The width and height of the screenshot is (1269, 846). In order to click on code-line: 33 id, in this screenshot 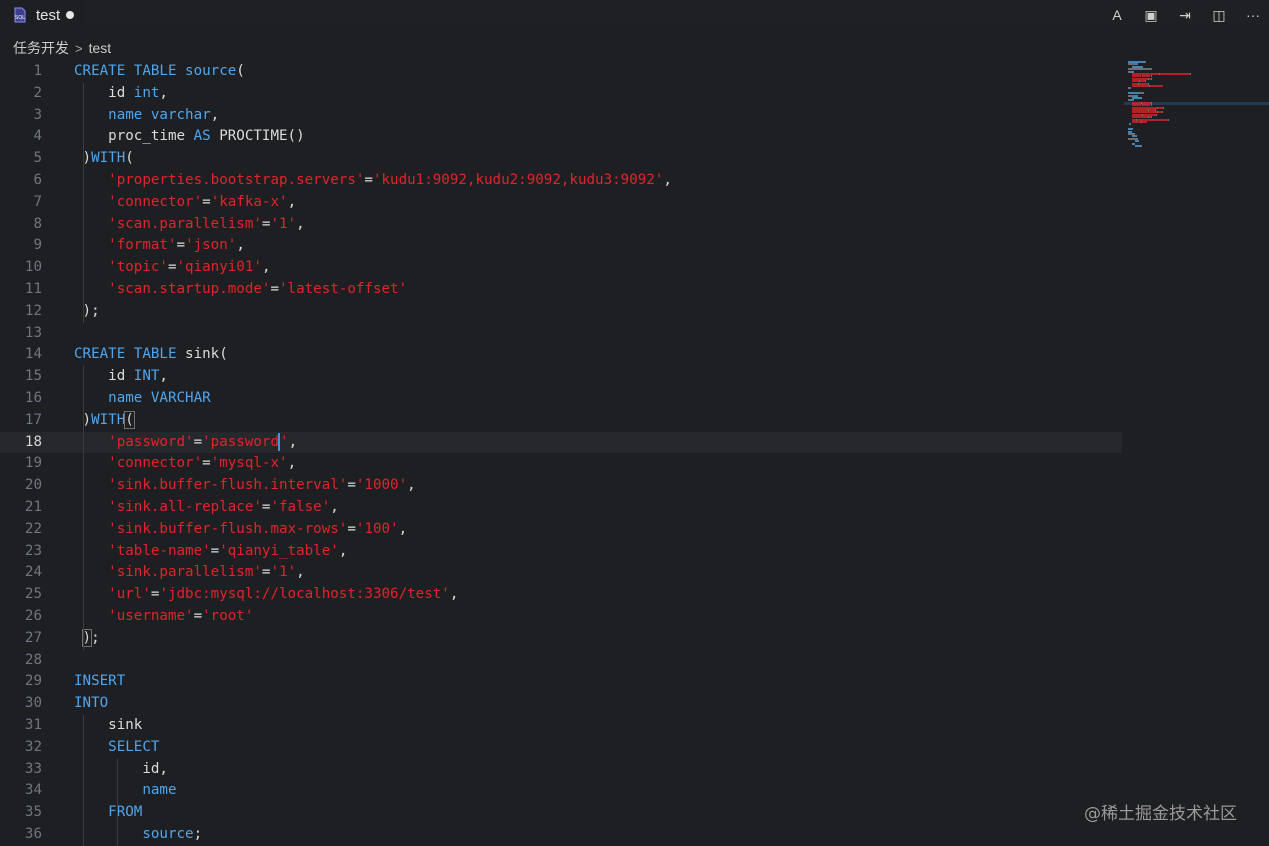, I will do `click(561, 770)`.